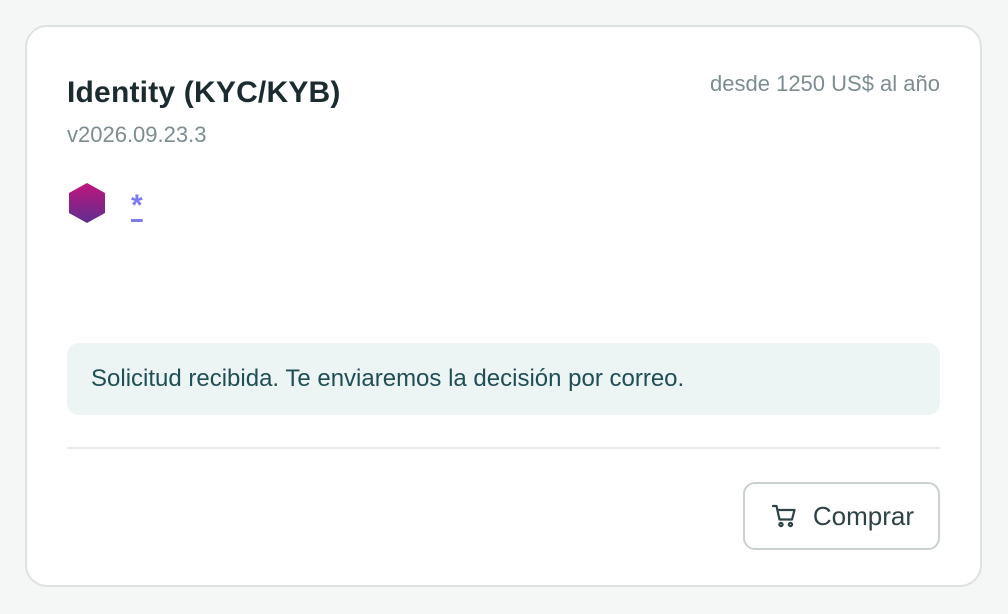 The image size is (1008, 614). Describe the element at coordinates (825, 83) in the screenshot. I see `product-price: desde 1250 US$ al año` at that location.